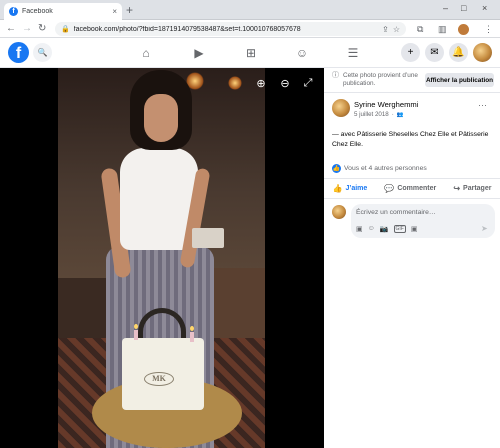  Describe the element at coordinates (380, 79) in the screenshot. I see `photo-notice-text: Cette photo provient d’une publication.` at that location.